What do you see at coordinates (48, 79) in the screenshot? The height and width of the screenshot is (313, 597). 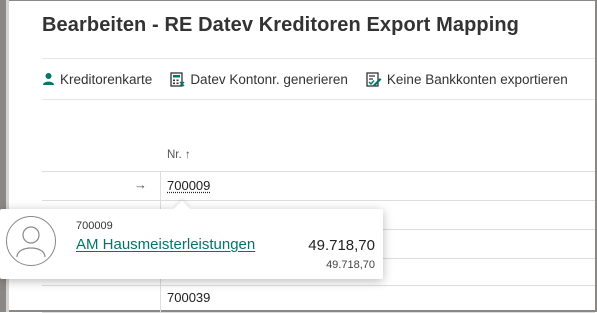 I see `person-icon` at bounding box center [48, 79].